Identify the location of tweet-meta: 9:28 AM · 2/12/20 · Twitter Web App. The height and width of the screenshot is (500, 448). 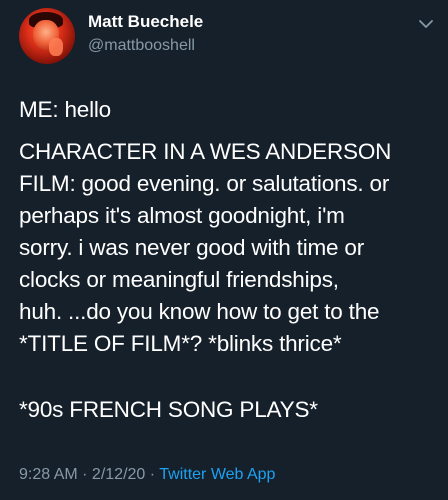
(147, 475).